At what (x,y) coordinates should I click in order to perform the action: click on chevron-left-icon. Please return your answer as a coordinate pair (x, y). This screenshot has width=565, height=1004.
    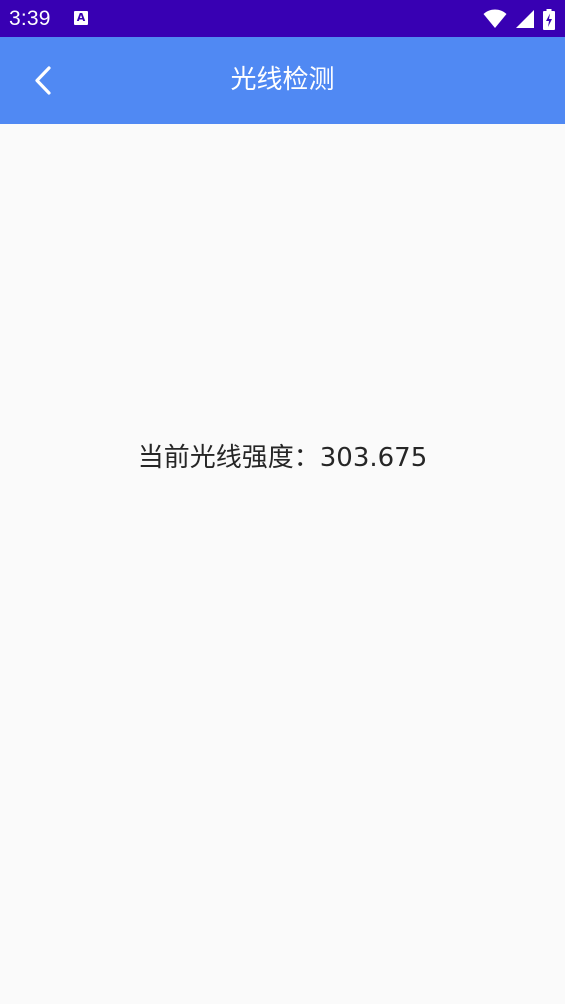
    Looking at the image, I should click on (43, 80).